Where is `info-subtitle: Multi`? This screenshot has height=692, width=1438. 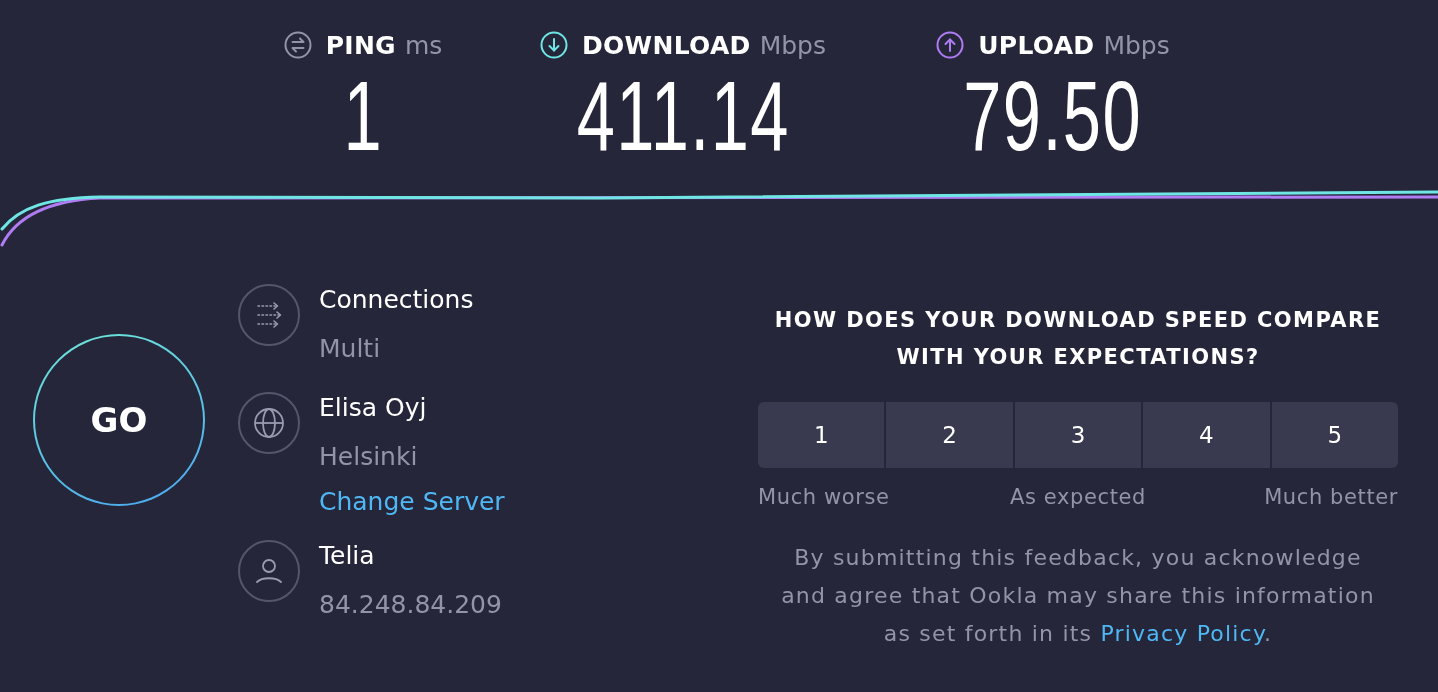
info-subtitle: Multi is located at coordinates (350, 349).